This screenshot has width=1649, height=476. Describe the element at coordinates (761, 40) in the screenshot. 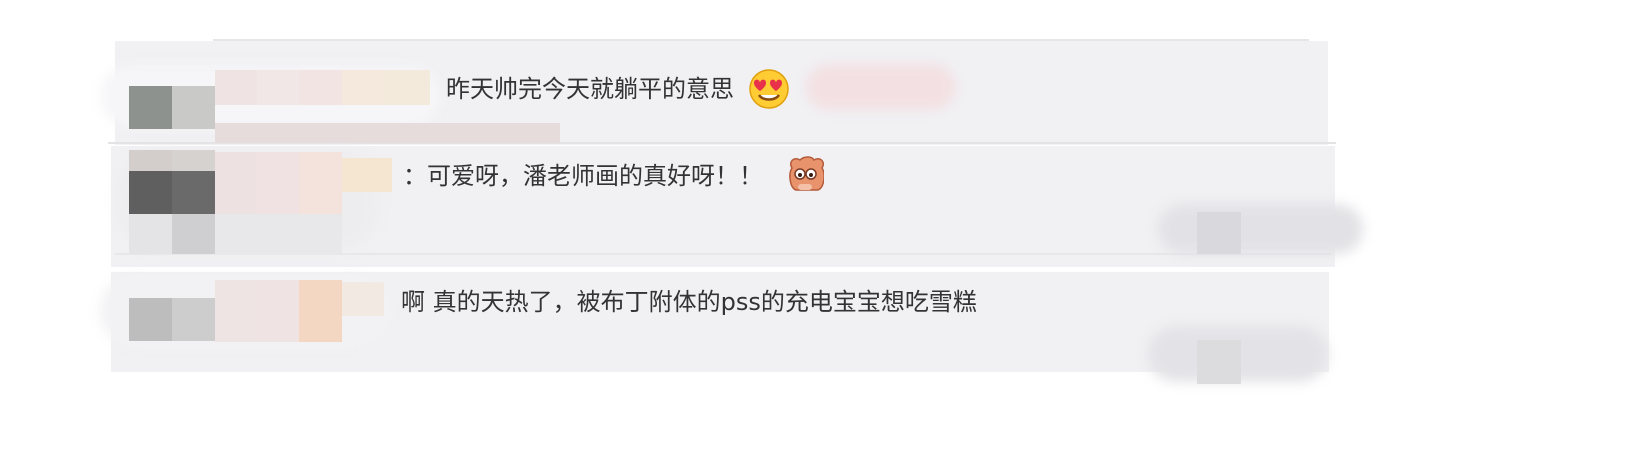

I see `top-divider` at that location.